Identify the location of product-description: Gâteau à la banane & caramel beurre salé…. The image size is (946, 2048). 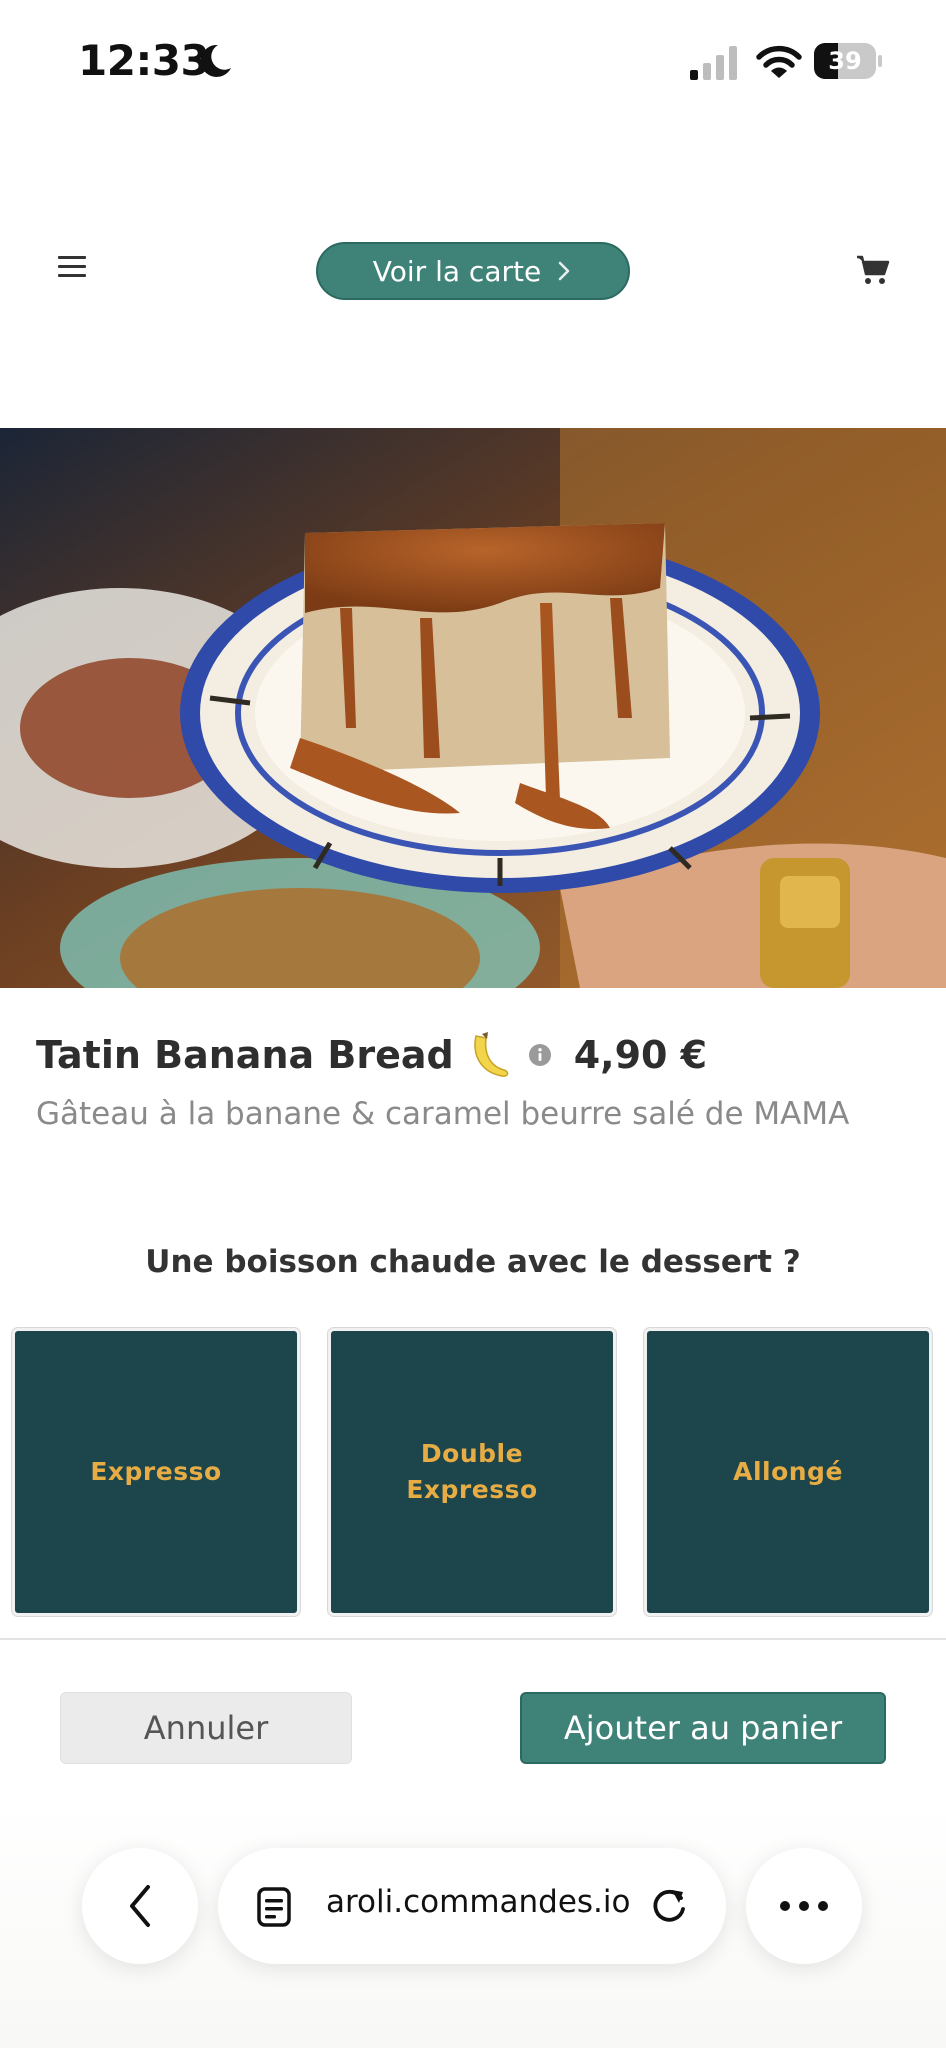
(443, 1114).